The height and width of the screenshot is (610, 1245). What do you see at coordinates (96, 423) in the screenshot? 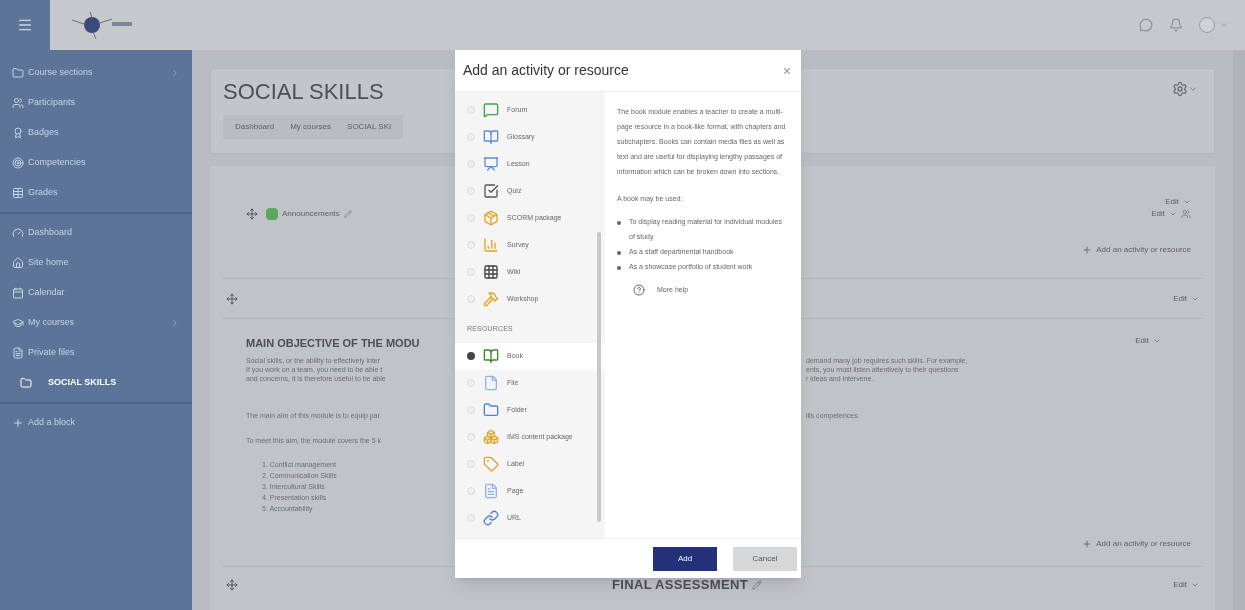
I see `sidebar-item: Add a block` at bounding box center [96, 423].